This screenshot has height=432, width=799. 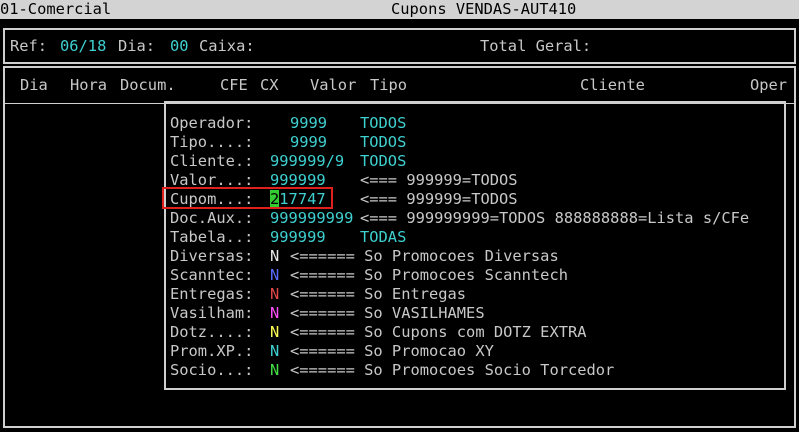 What do you see at coordinates (227, 46) in the screenshot?
I see `caixa-label: Caixa:` at bounding box center [227, 46].